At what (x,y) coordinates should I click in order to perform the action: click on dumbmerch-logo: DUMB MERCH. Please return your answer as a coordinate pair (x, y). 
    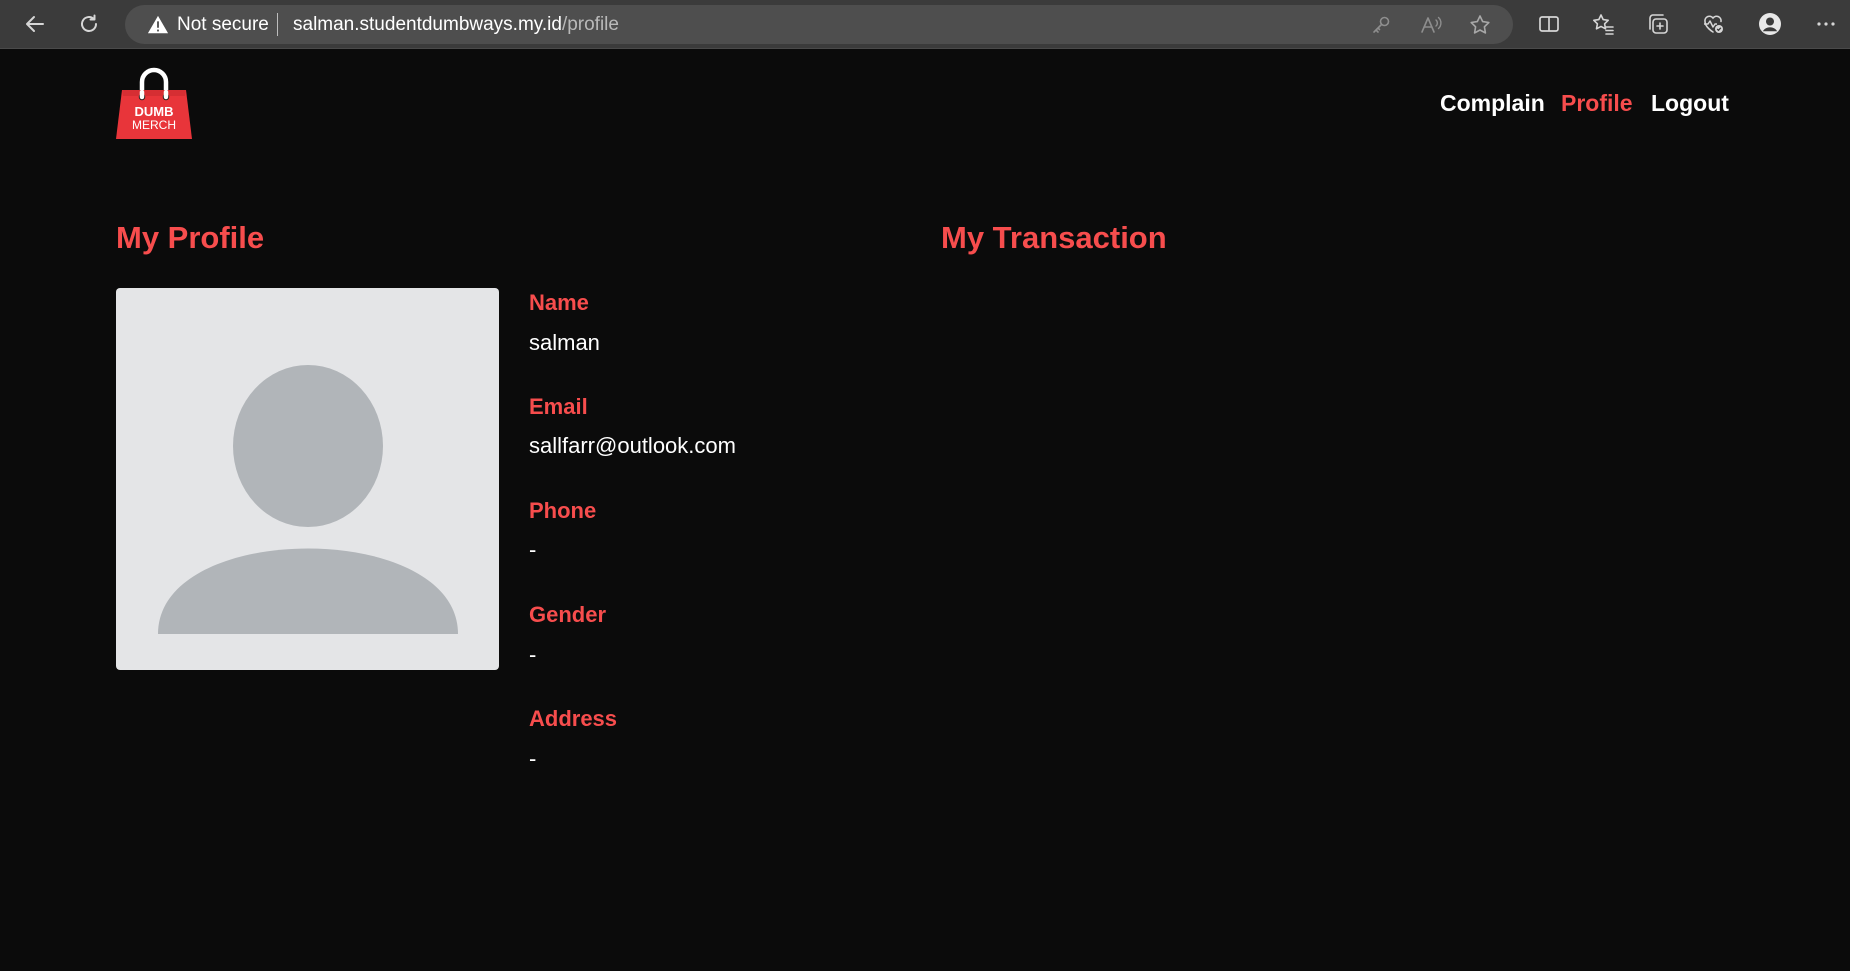
    Looking at the image, I should click on (154, 102).